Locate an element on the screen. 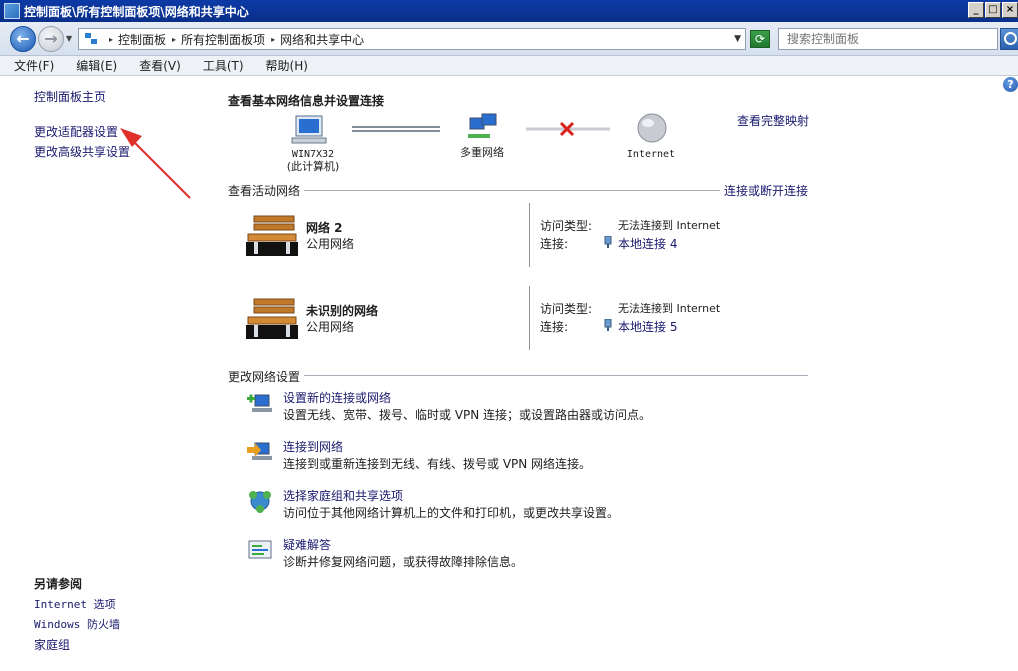 The width and height of the screenshot is (1018, 671). red-arrow-annotation is located at coordinates (155, 163).